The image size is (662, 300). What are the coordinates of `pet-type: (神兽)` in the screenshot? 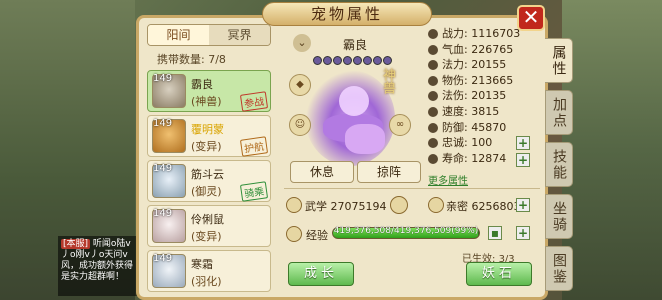 It's located at (206, 101).